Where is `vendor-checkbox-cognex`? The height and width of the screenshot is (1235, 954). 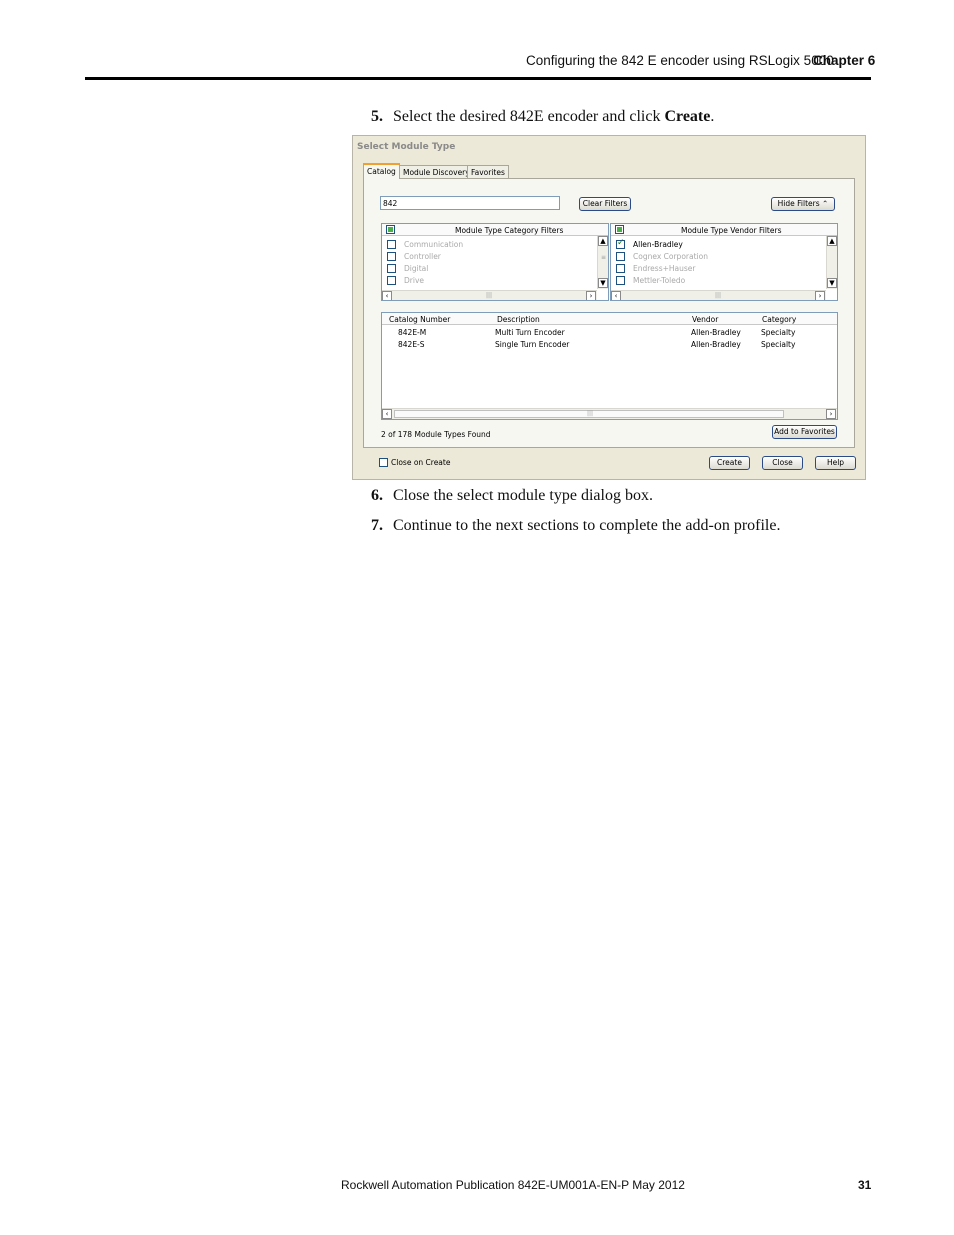 vendor-checkbox-cognex is located at coordinates (620, 256).